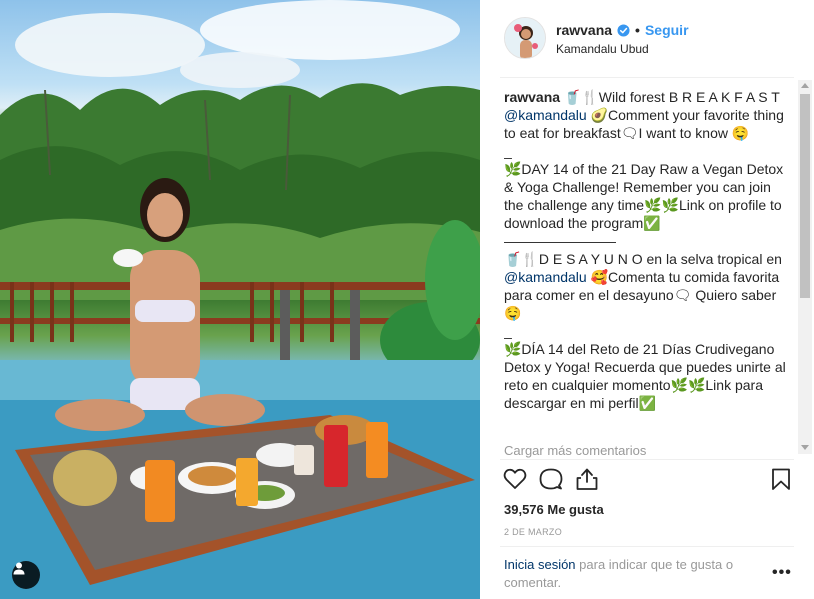  Describe the element at coordinates (533, 532) in the screenshot. I see `post-date: 2 DE MARZO` at that location.